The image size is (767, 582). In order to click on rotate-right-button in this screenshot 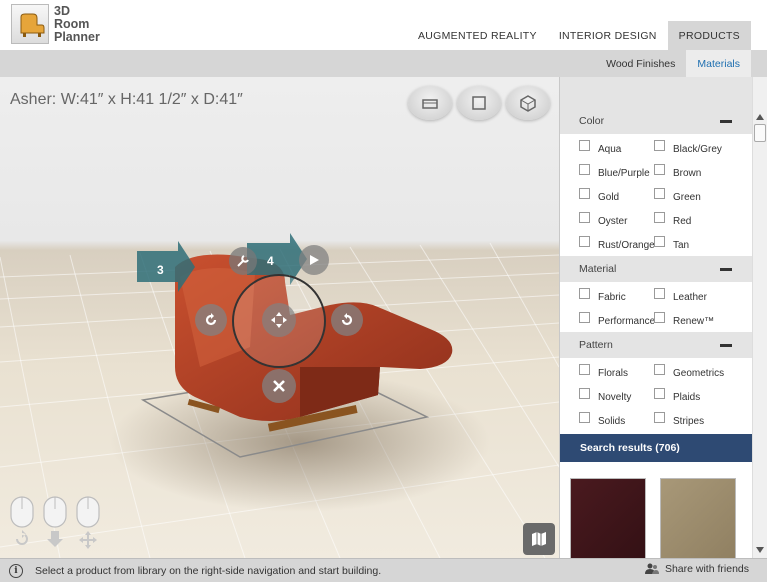, I will do `click(347, 320)`.